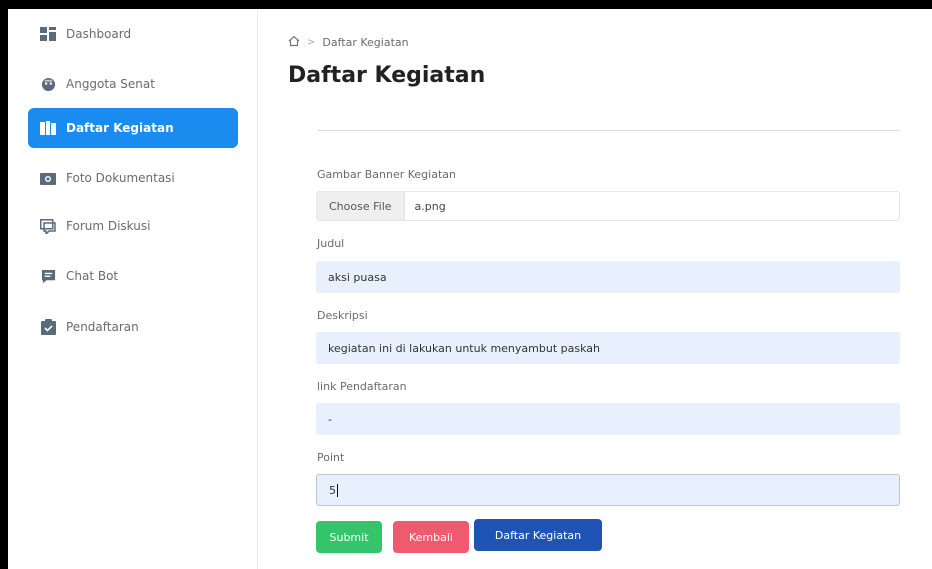 This screenshot has height=569, width=932. Describe the element at coordinates (332, 490) in the screenshot. I see `point-value: 5` at that location.